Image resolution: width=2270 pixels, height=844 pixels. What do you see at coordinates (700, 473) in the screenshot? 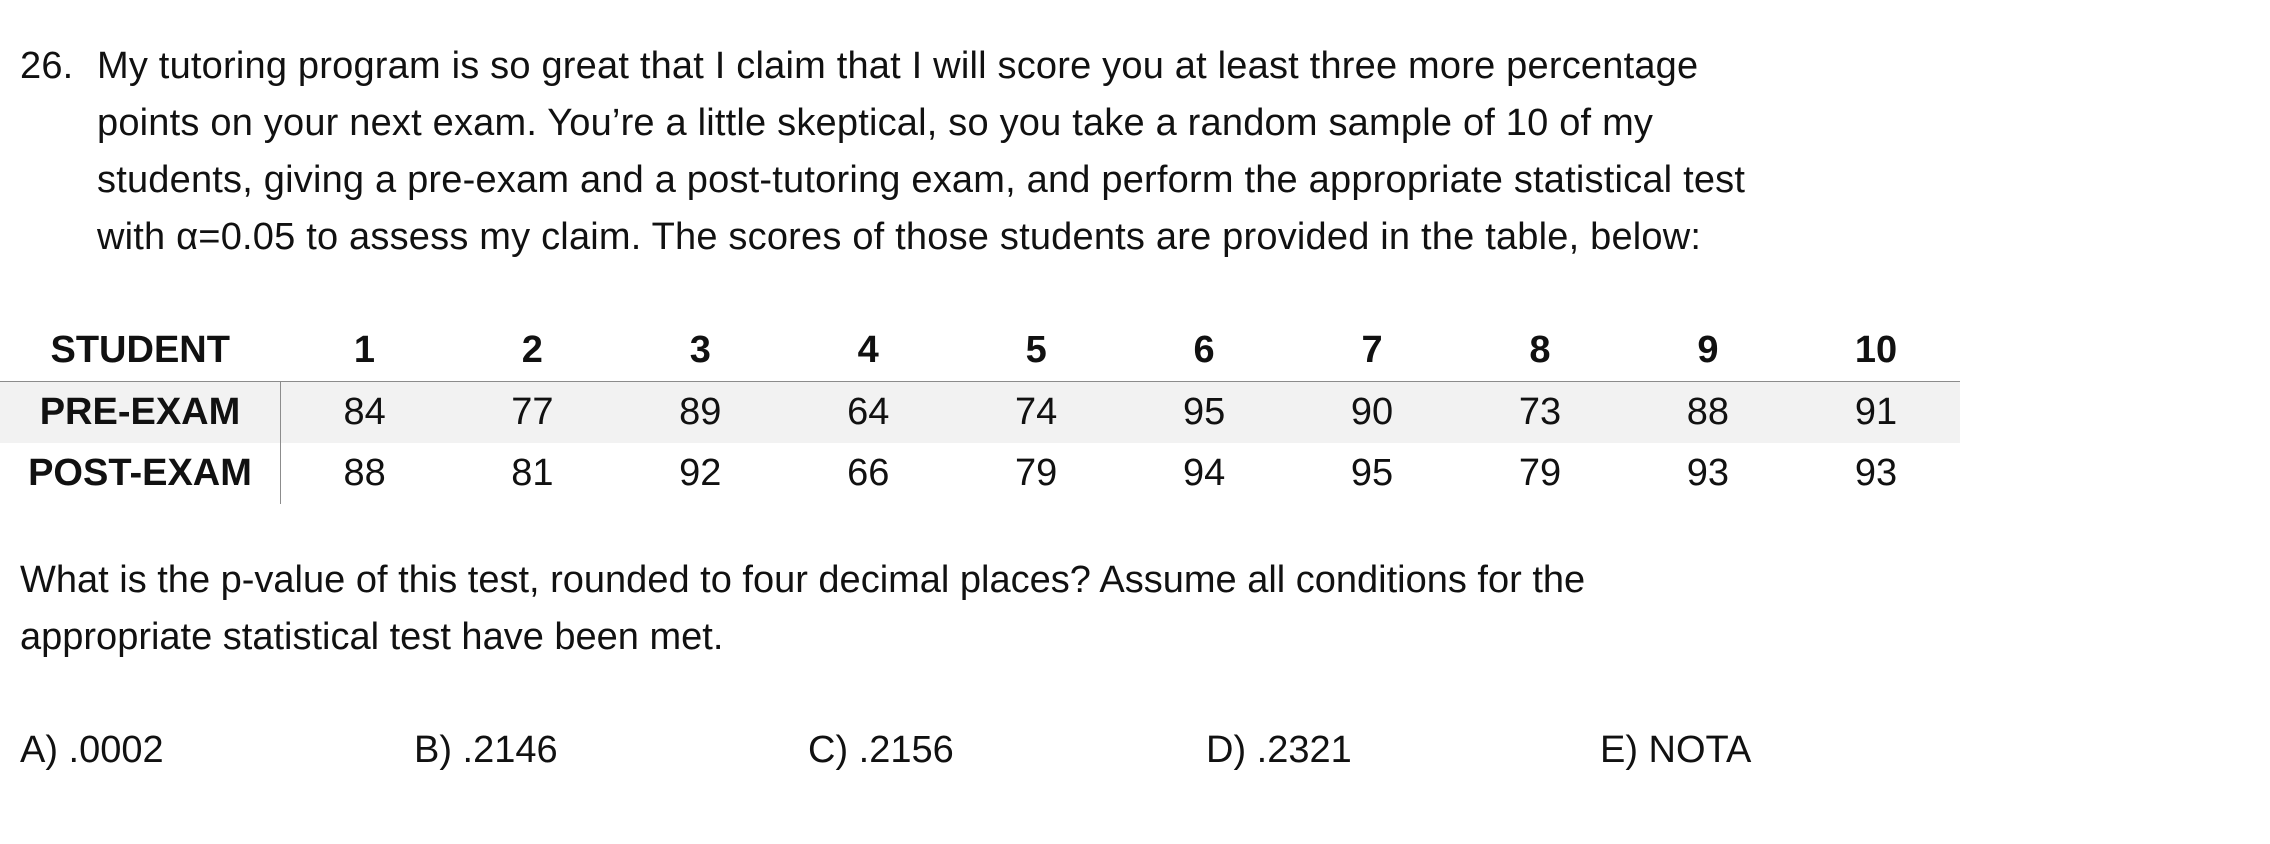
I see `post-exam-score: 92` at bounding box center [700, 473].